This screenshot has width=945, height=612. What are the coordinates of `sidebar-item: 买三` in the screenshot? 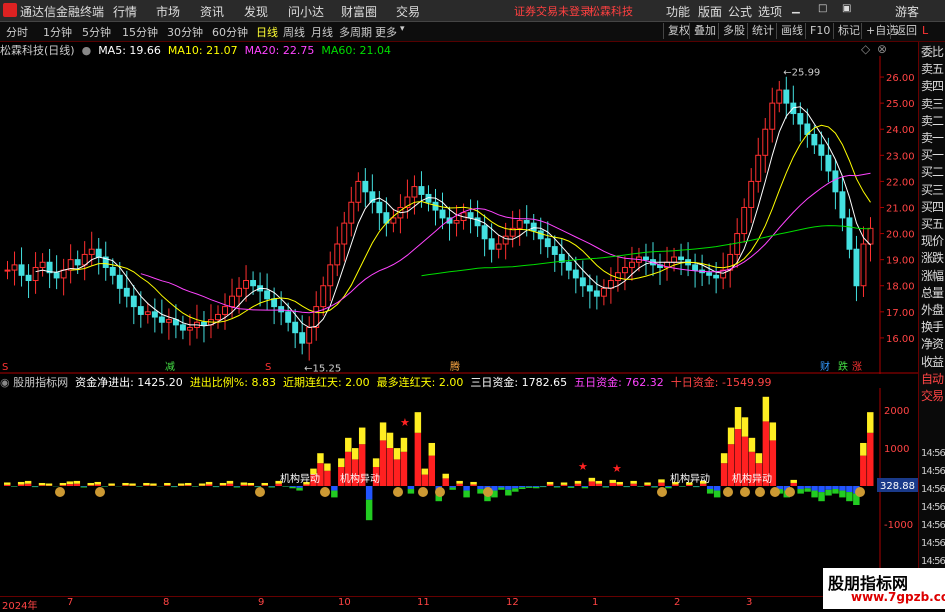 It's located at (933, 190).